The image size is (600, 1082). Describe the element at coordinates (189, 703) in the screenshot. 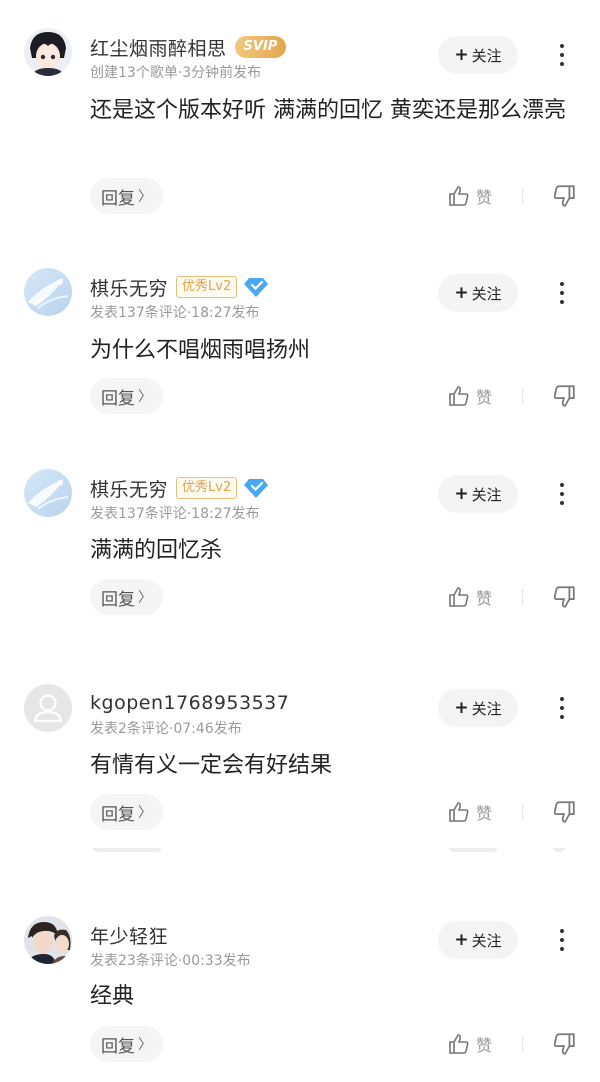

I see `username: kgopen1768953537` at that location.